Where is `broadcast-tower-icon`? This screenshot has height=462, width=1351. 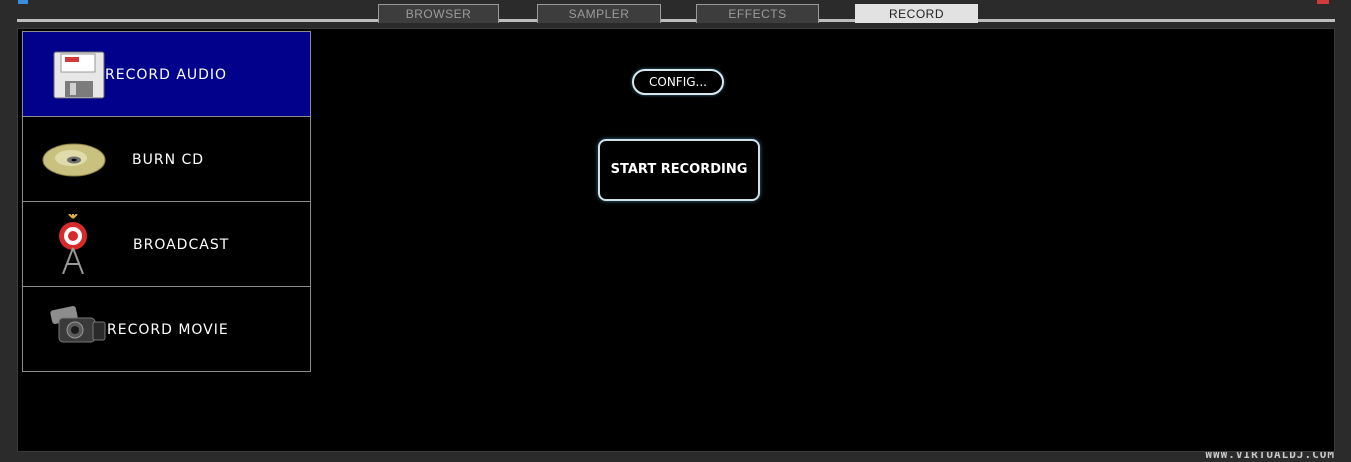
broadcast-tower-icon is located at coordinates (73, 245).